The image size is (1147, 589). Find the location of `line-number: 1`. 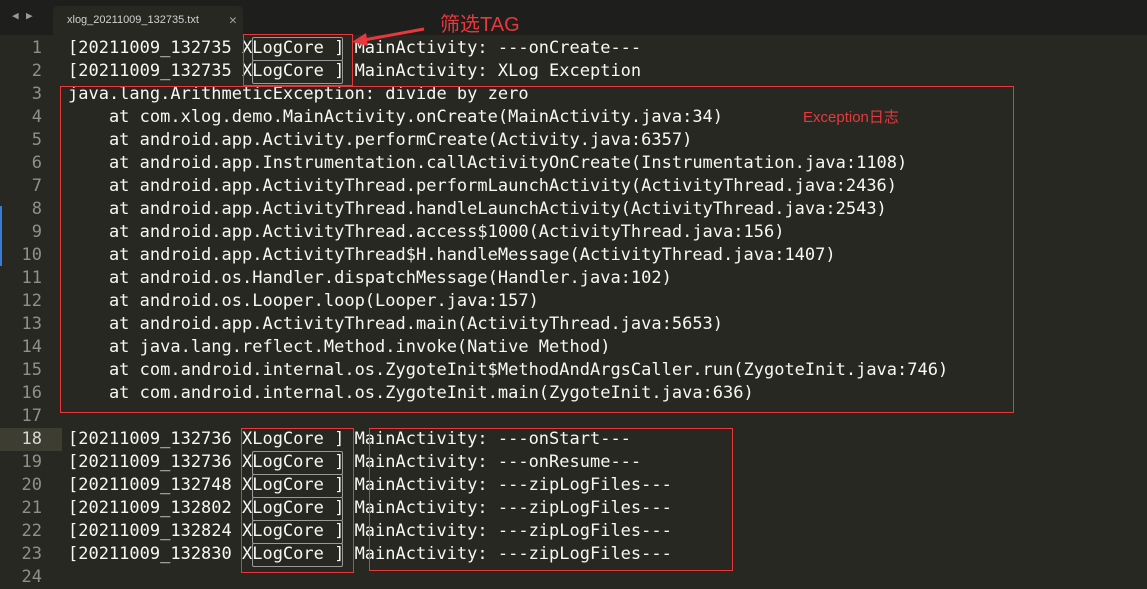

line-number: 1 is located at coordinates (36, 48).